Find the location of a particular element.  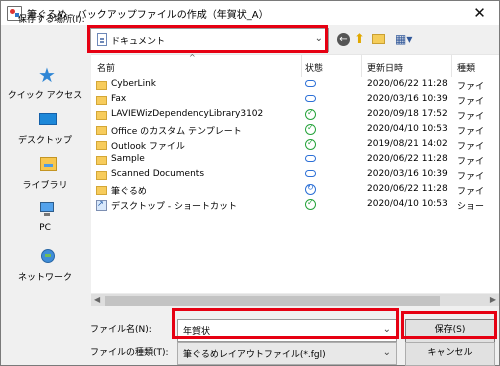

table-row: Office のカスタム テンプレート 2020/04/10 10:53 ファイ is located at coordinates (295, 130).